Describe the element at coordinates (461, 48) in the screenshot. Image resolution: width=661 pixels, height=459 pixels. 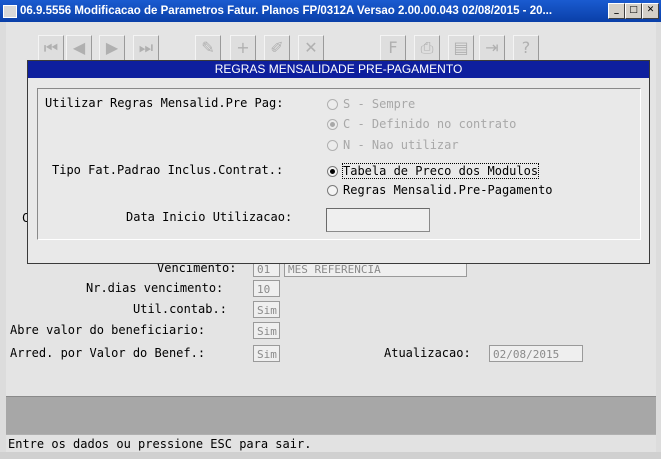
I see `copy-icon: ▤` at that location.